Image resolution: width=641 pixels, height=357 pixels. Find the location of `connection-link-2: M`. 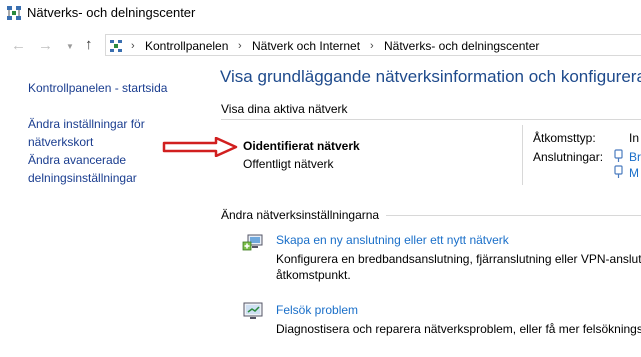

connection-link-2: M is located at coordinates (634, 173).